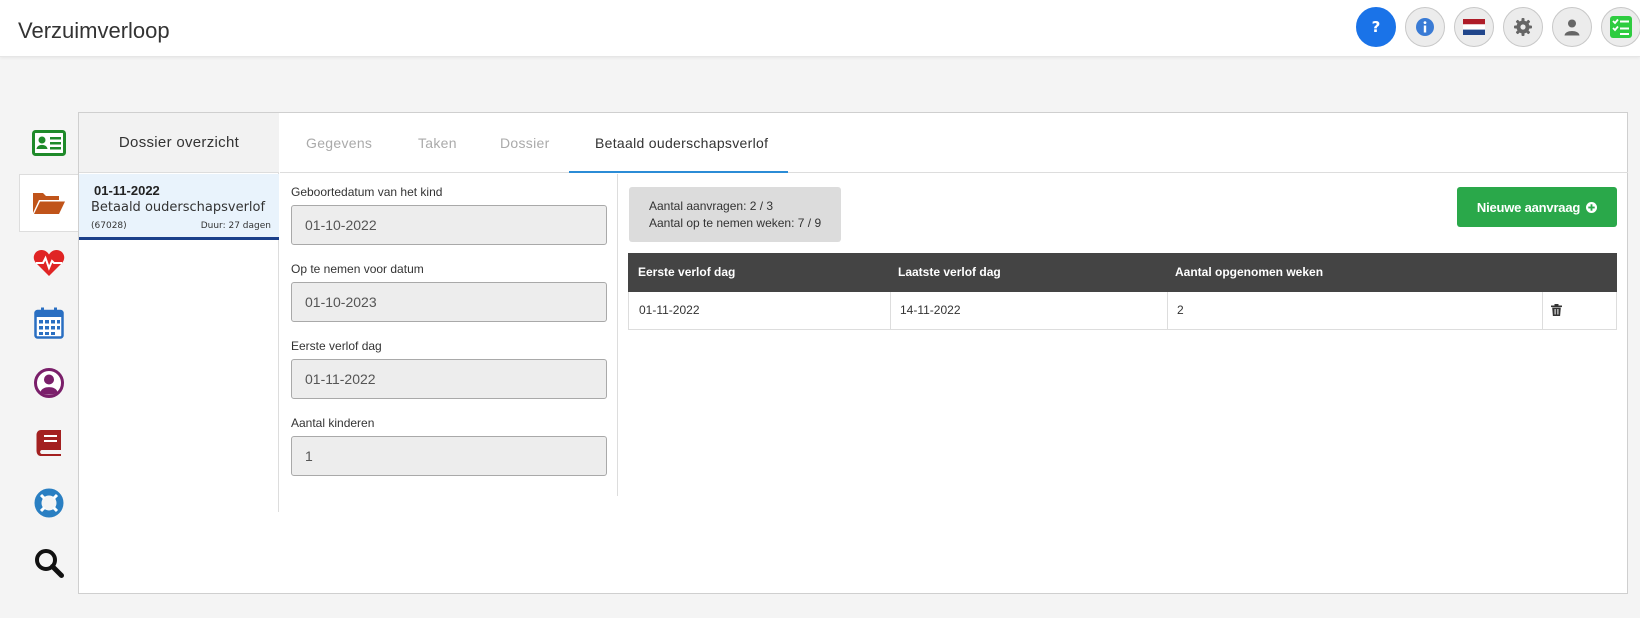 This screenshot has width=1640, height=618. I want to click on requests-label: Aantal aanvragen:, so click(698, 206).